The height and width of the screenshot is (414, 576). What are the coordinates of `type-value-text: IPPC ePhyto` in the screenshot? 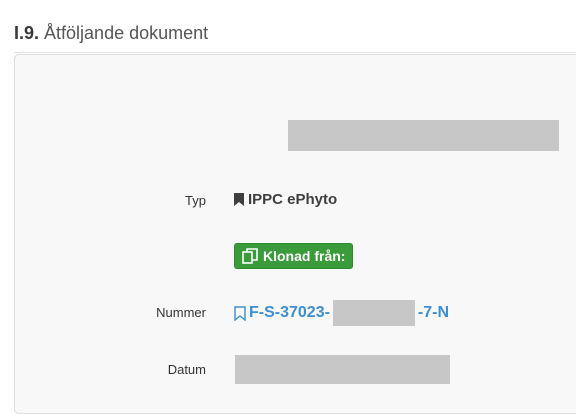 It's located at (293, 199).